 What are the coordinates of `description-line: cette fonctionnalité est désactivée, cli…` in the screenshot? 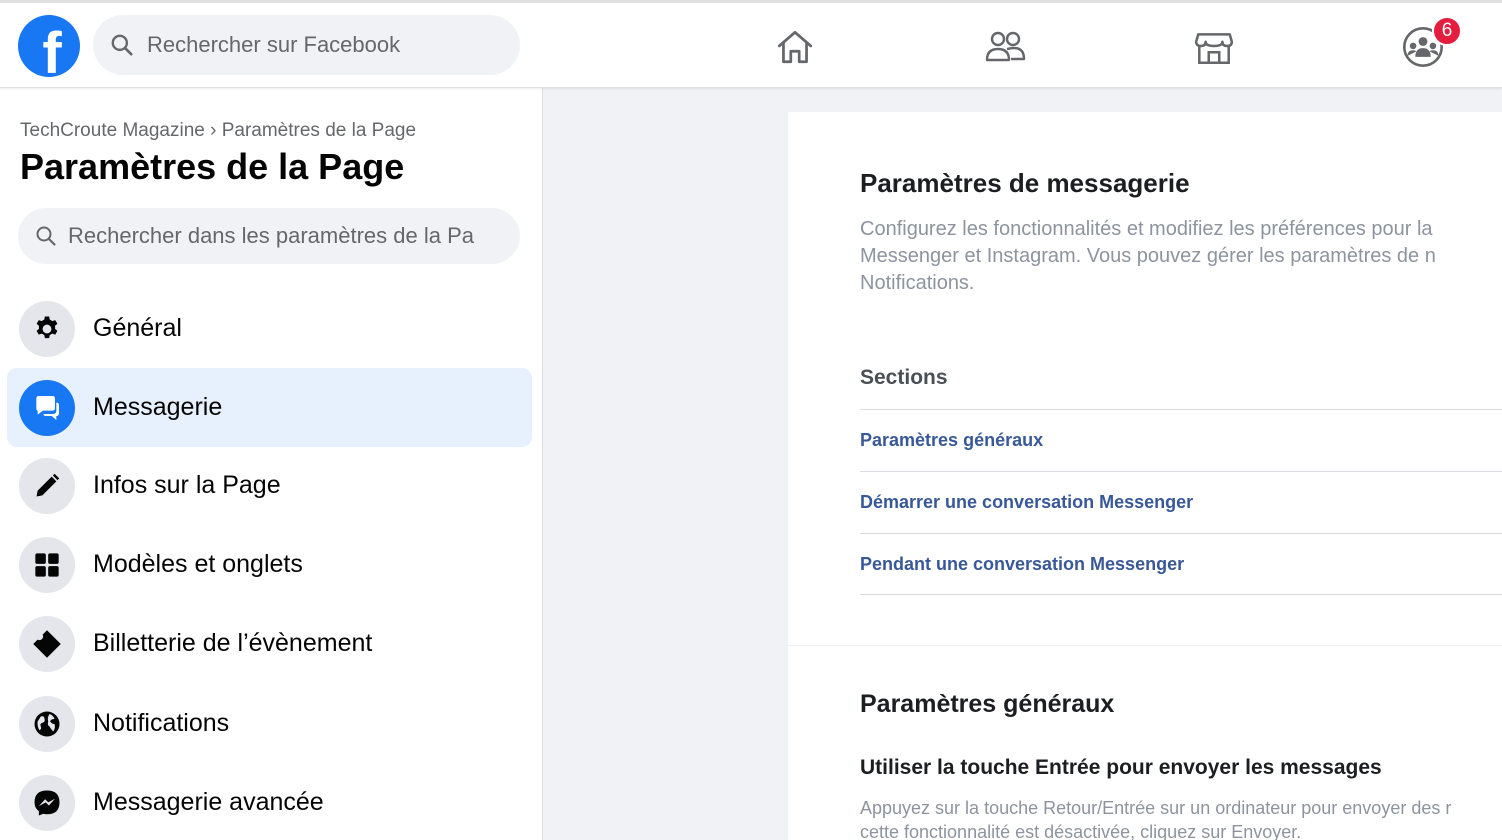 It's located at (1081, 831).